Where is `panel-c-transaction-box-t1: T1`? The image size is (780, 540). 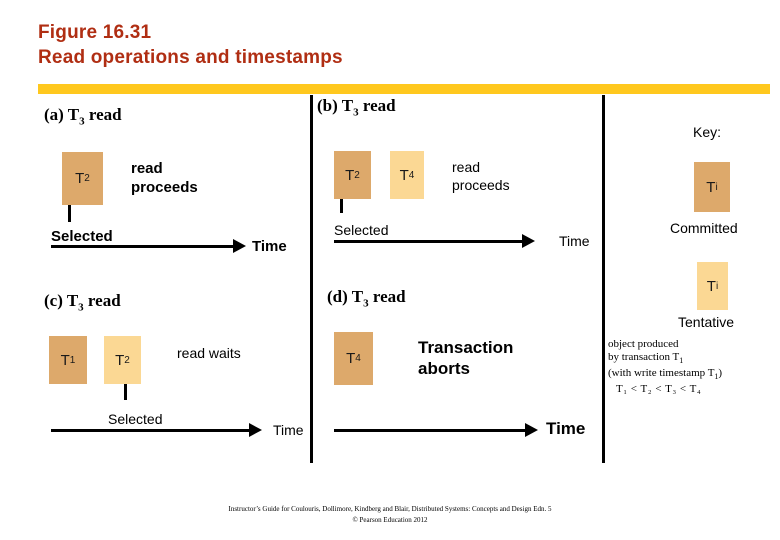
panel-c-transaction-box-t1: T1 is located at coordinates (68, 360).